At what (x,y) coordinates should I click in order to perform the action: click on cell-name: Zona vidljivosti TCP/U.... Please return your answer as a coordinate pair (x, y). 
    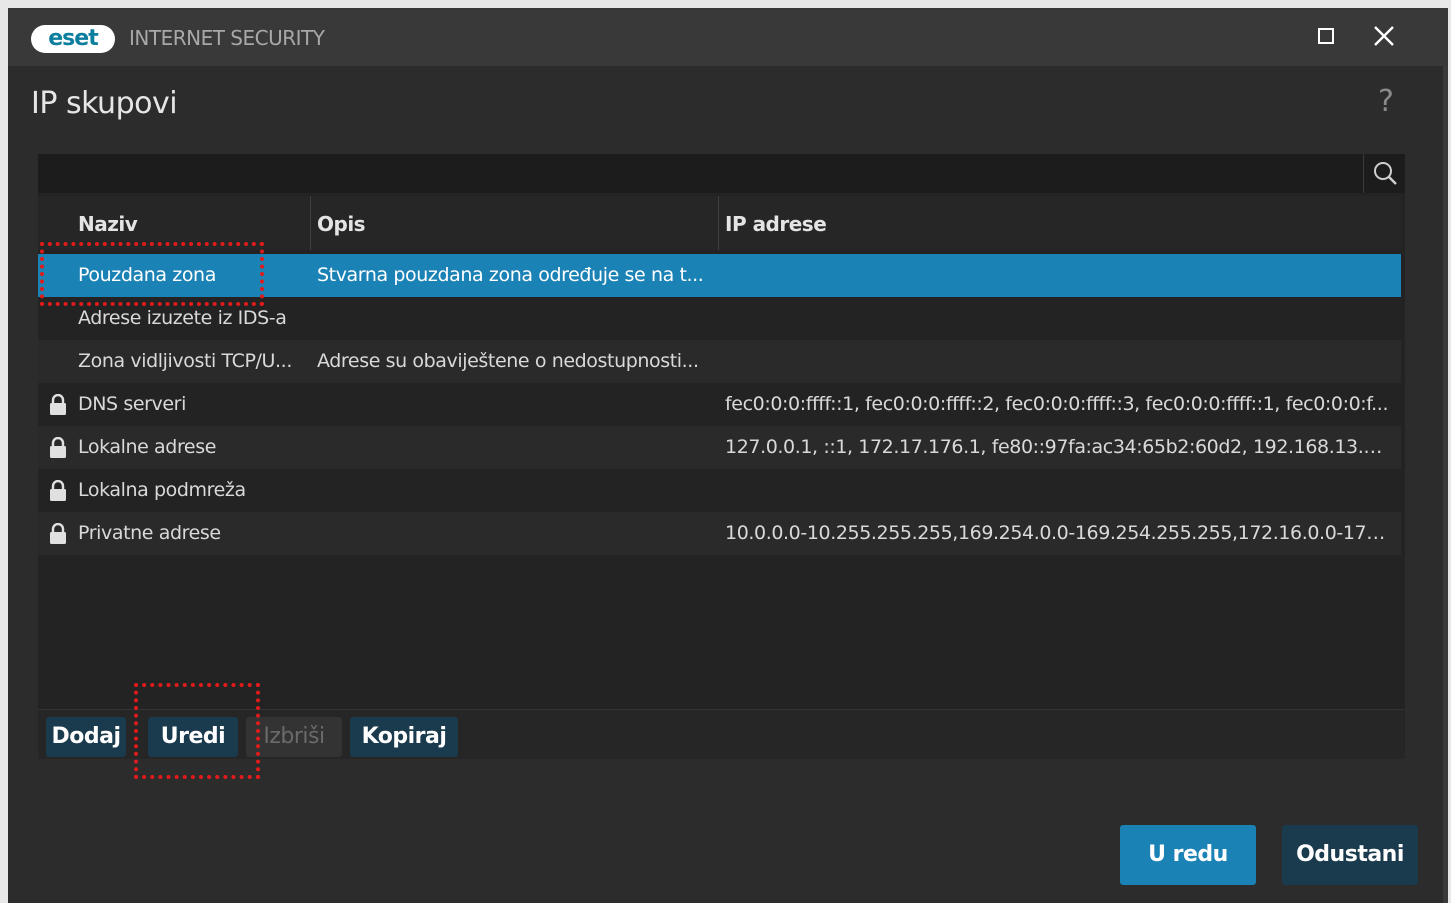
    Looking at the image, I should click on (185, 361).